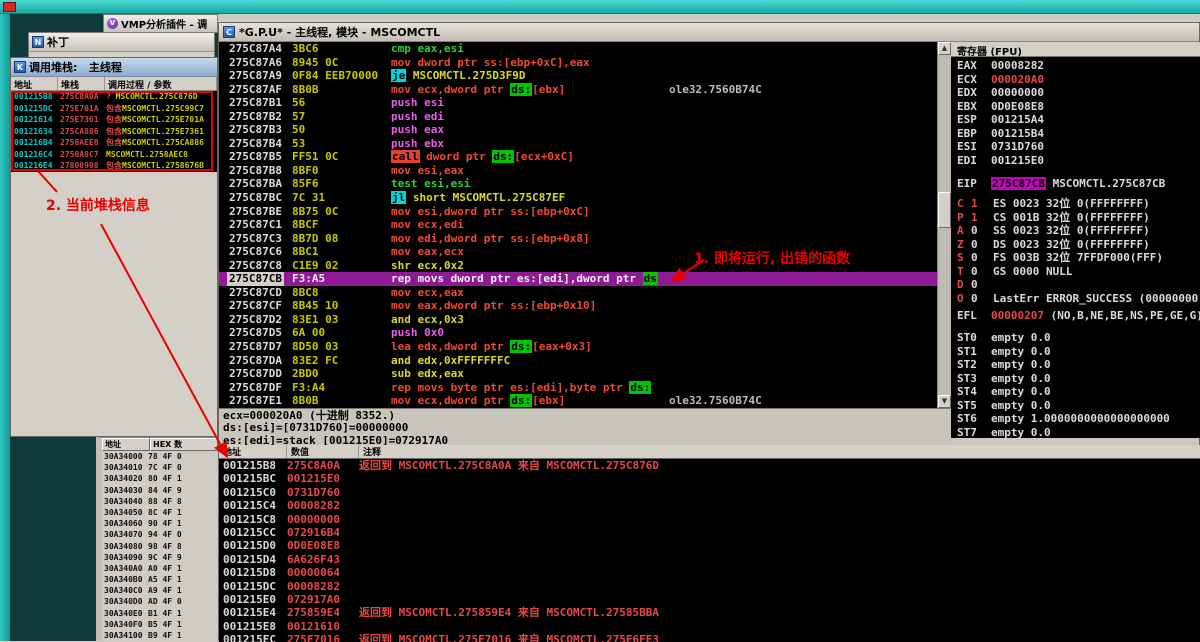  I want to click on stack-address: 001215B8, so click(249, 465).